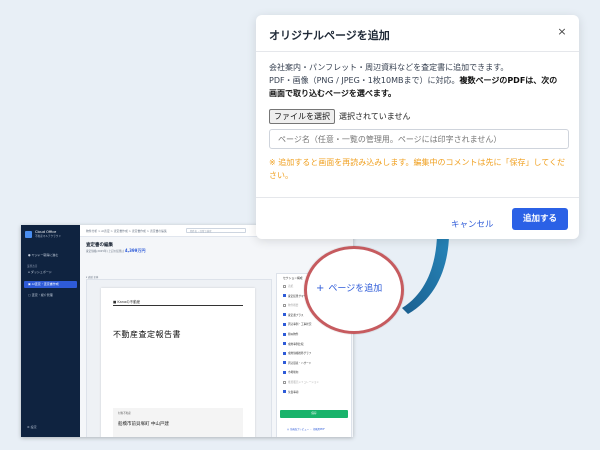  I want to click on desc-line-2-bold: 複数ページのPDFは、次の, so click(508, 80).